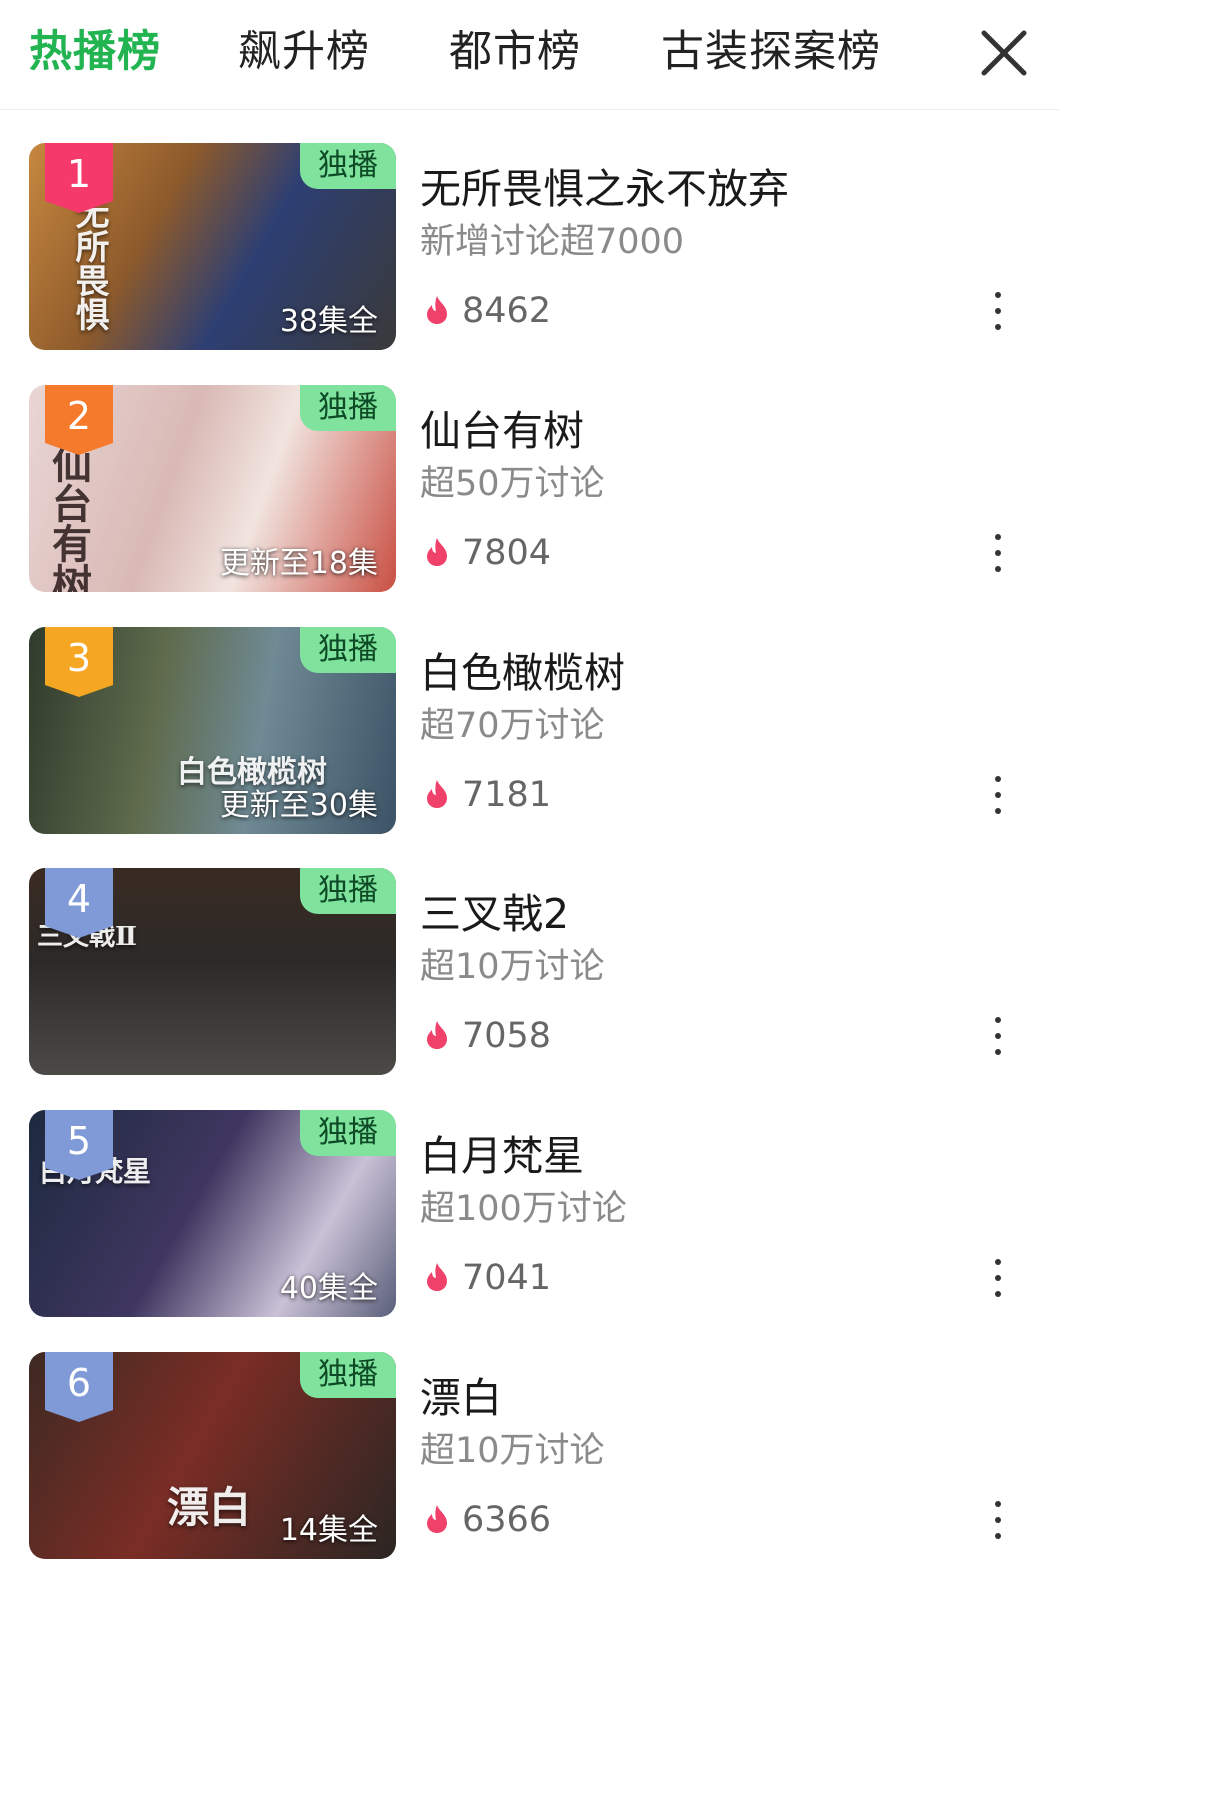 This screenshot has height=1804, width=1218. What do you see at coordinates (507, 1278) in the screenshot?
I see `heat-score: 7041` at bounding box center [507, 1278].